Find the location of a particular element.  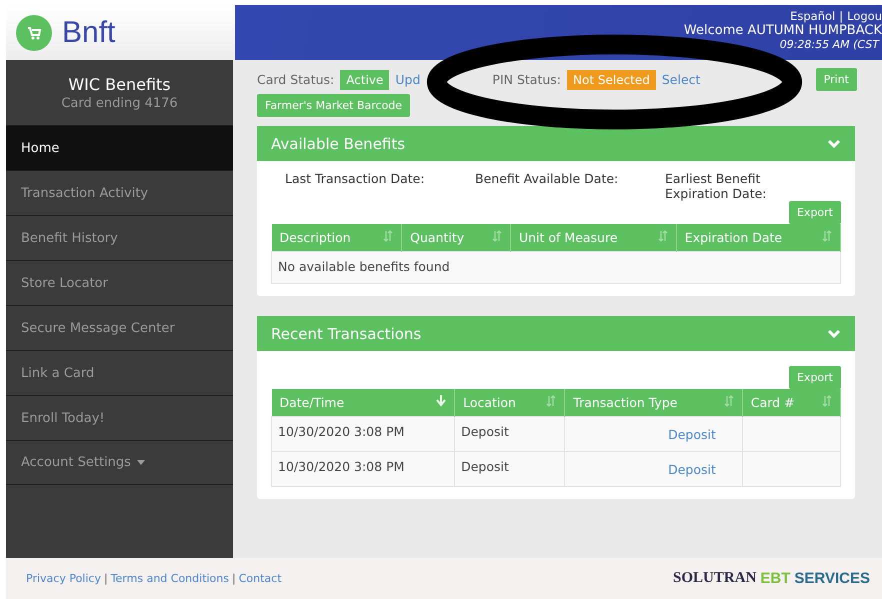

caret-icon is located at coordinates (140, 463).